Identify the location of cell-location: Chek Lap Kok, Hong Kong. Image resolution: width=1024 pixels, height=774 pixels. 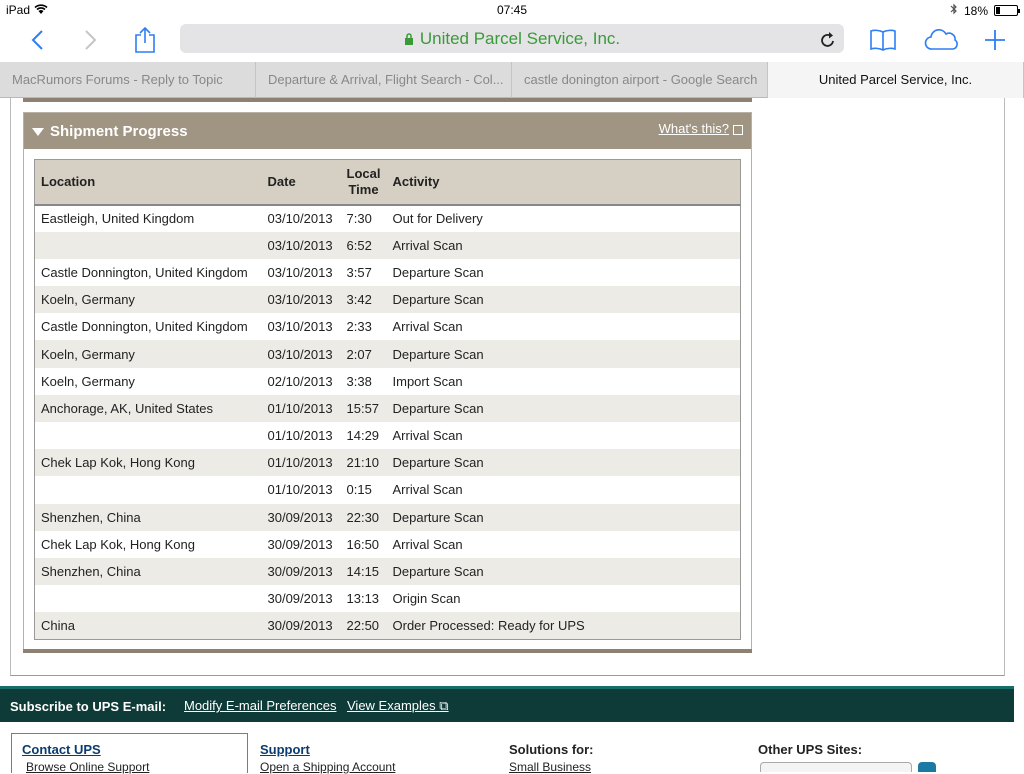
(148, 463).